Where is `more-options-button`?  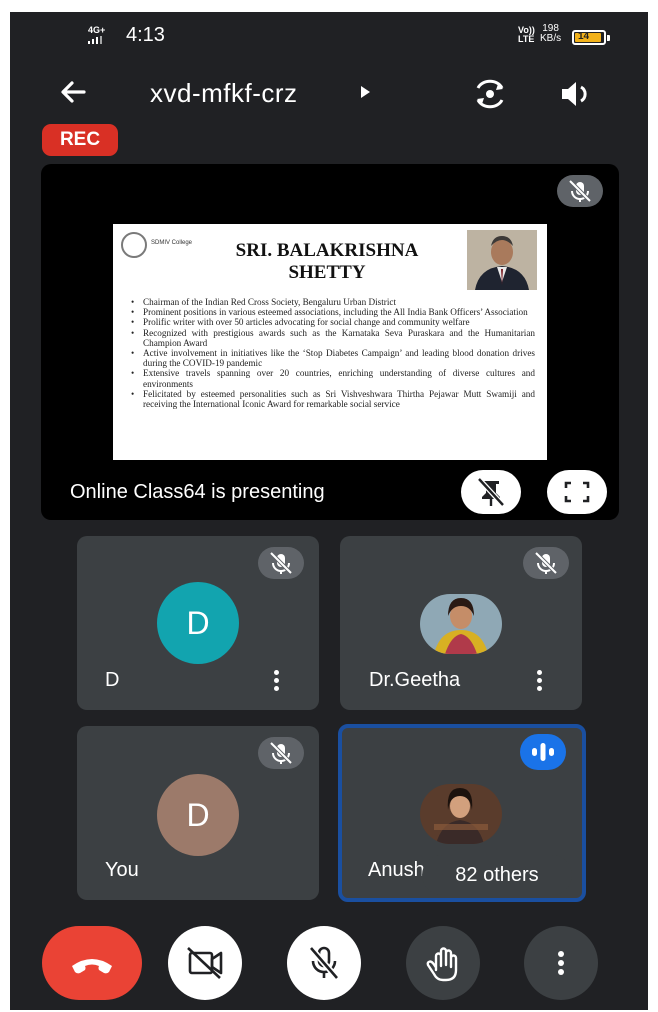 more-options-button is located at coordinates (561, 963).